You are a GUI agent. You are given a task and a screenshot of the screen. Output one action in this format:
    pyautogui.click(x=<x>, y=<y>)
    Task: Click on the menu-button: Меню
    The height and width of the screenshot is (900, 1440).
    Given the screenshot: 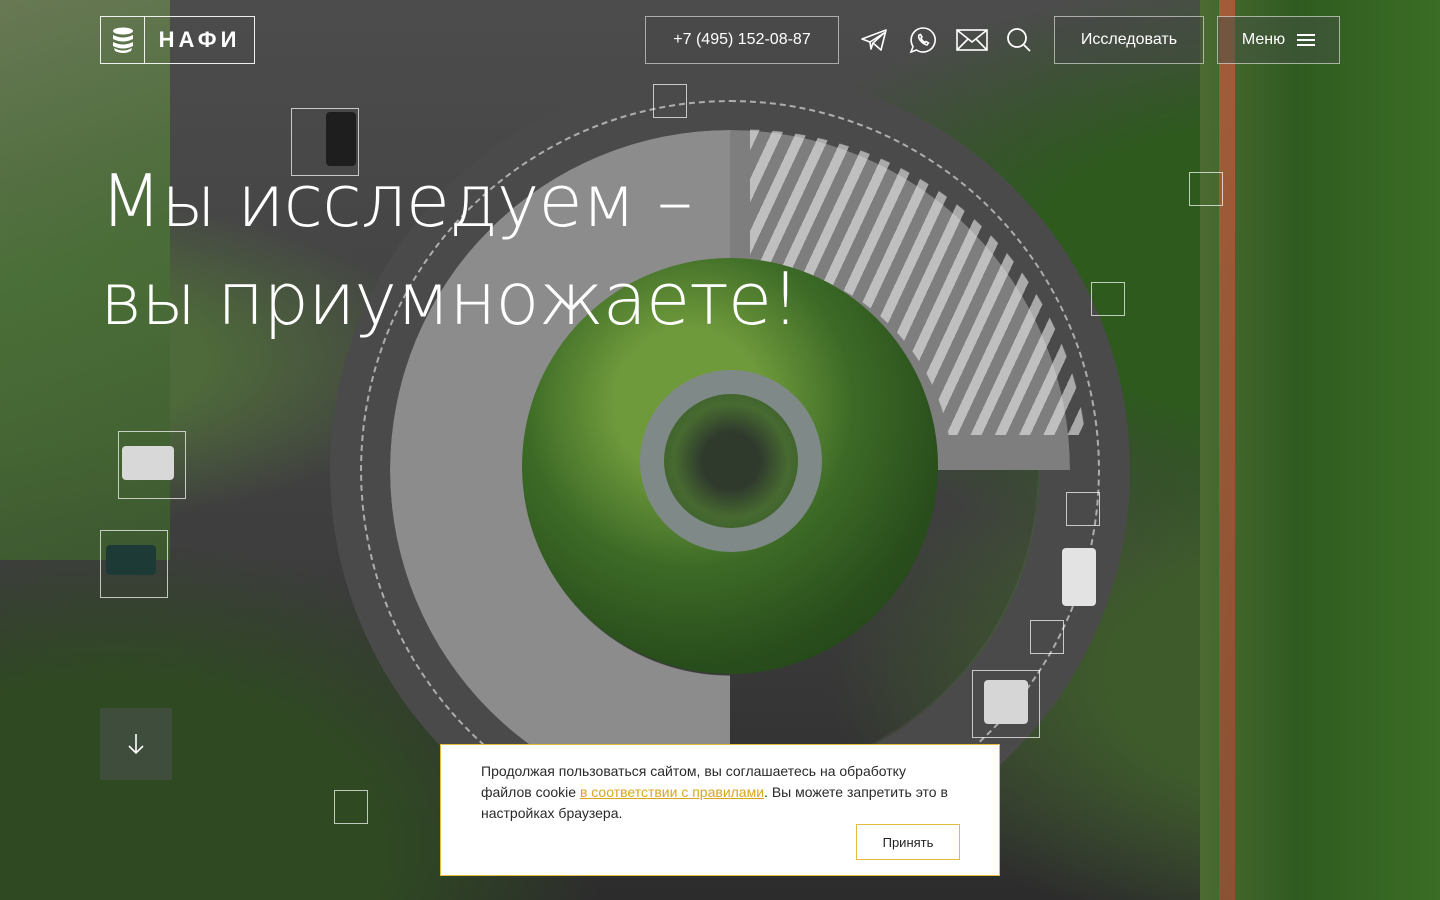 What is the action you would take?
    pyautogui.click(x=1278, y=40)
    